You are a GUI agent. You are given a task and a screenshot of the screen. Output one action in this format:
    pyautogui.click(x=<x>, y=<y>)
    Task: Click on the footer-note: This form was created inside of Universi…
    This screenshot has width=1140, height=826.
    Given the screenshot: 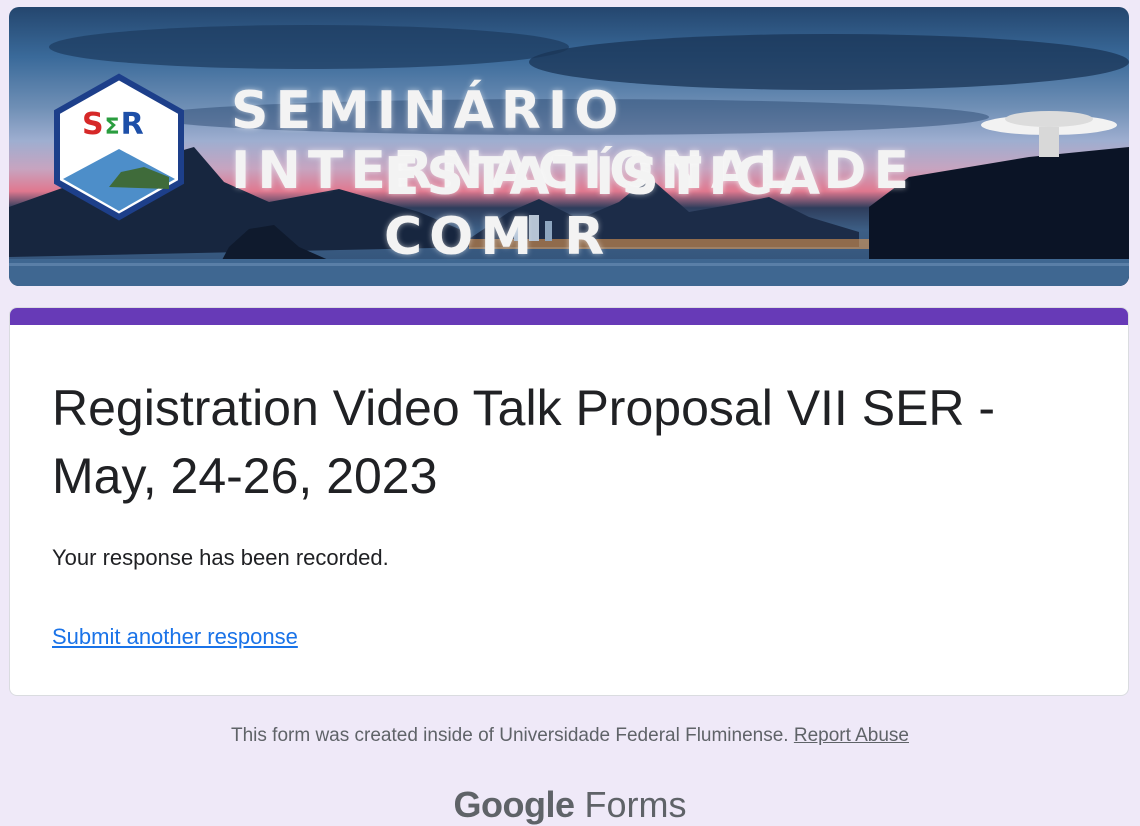 What is the action you would take?
    pyautogui.click(x=570, y=736)
    